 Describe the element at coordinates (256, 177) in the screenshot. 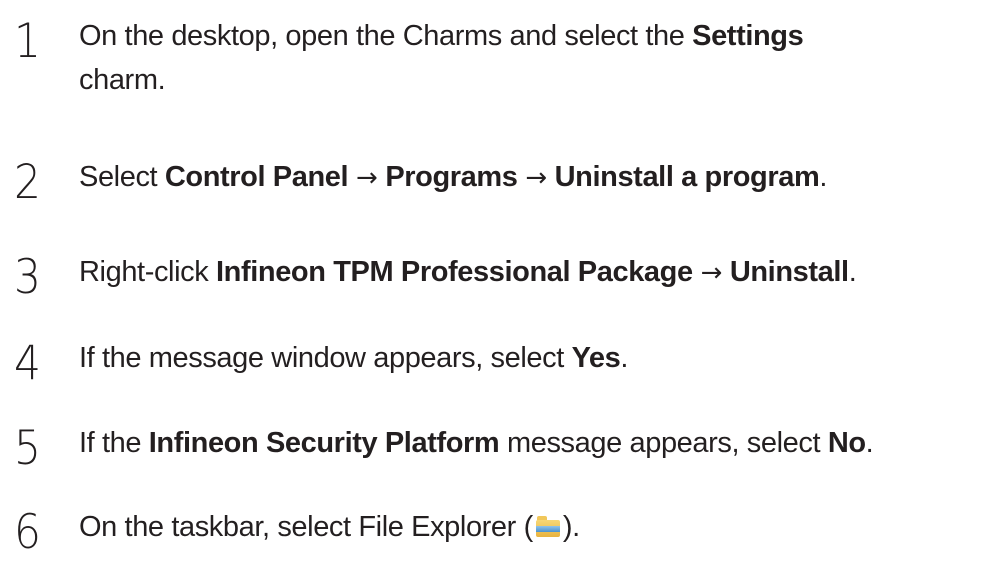

I see `control-panel-label: Control Panel` at that location.